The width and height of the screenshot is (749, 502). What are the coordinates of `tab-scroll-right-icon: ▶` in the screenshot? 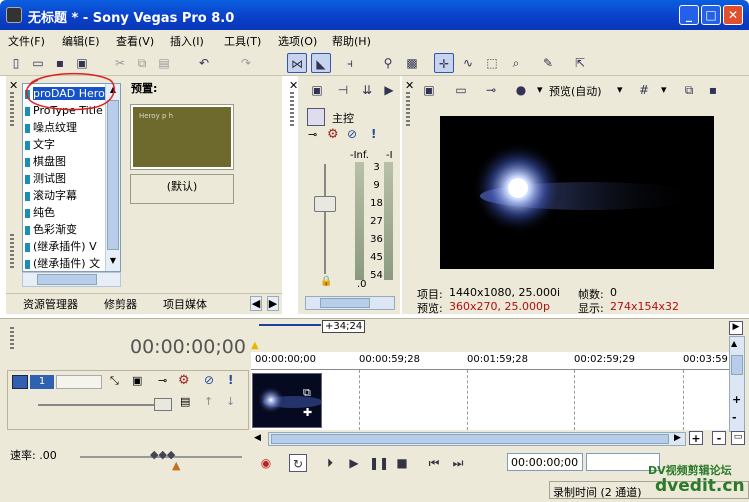 It's located at (273, 303).